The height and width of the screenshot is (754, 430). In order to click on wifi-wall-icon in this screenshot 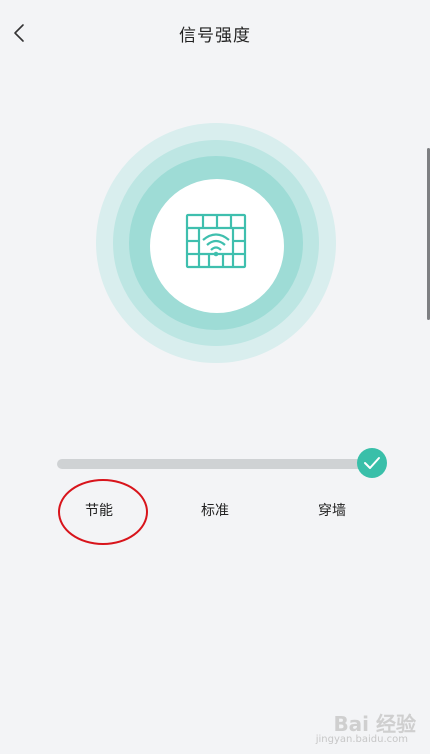, I will do `click(216, 241)`.